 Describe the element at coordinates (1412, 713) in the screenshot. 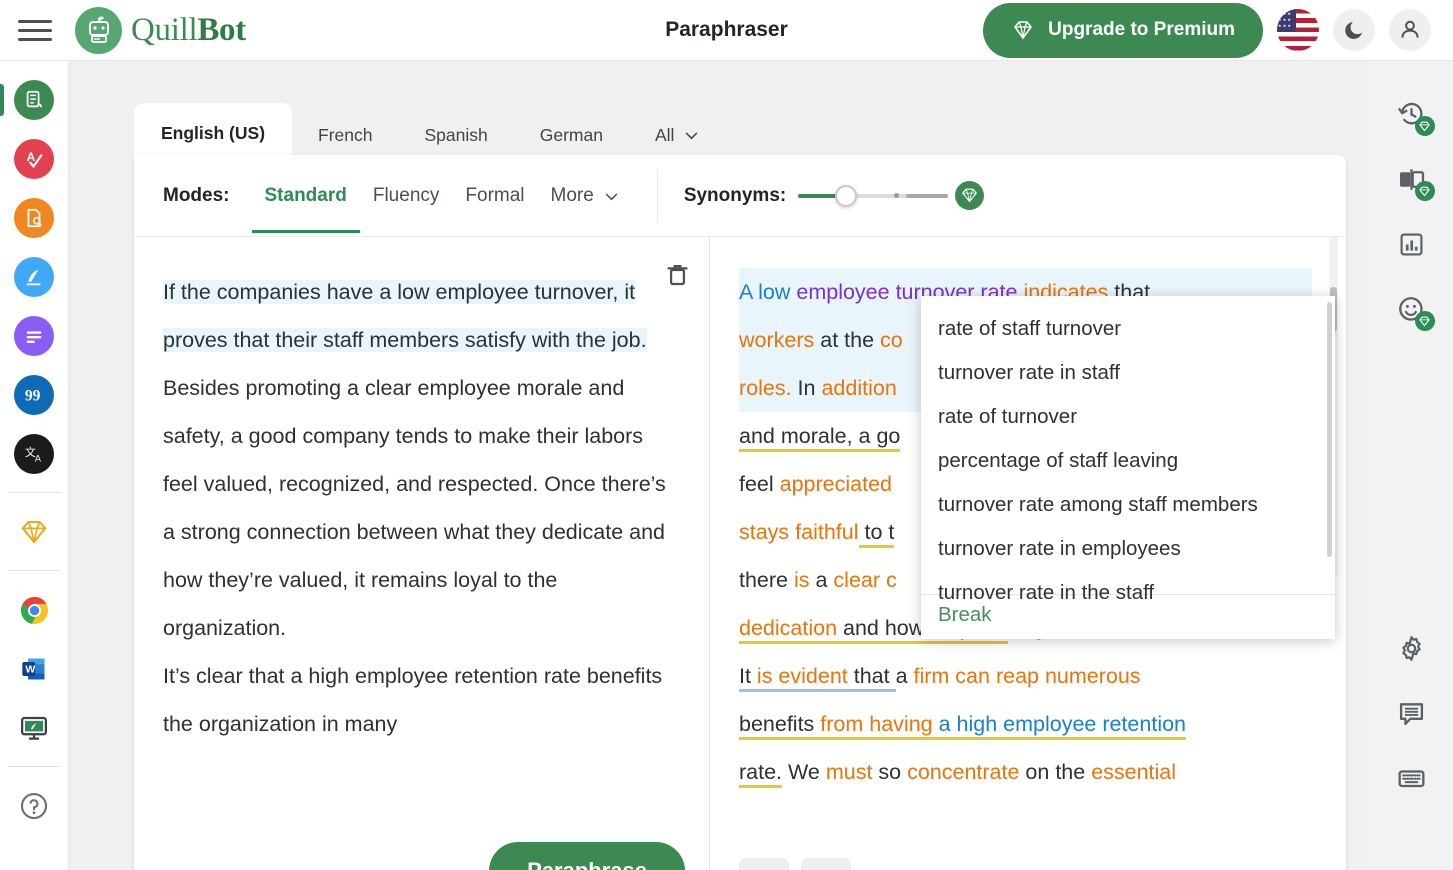

I see `feedback-button` at that location.